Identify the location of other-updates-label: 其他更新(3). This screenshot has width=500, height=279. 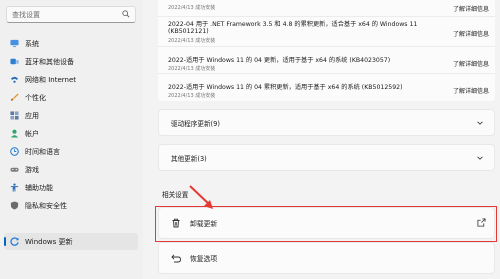
(189, 158).